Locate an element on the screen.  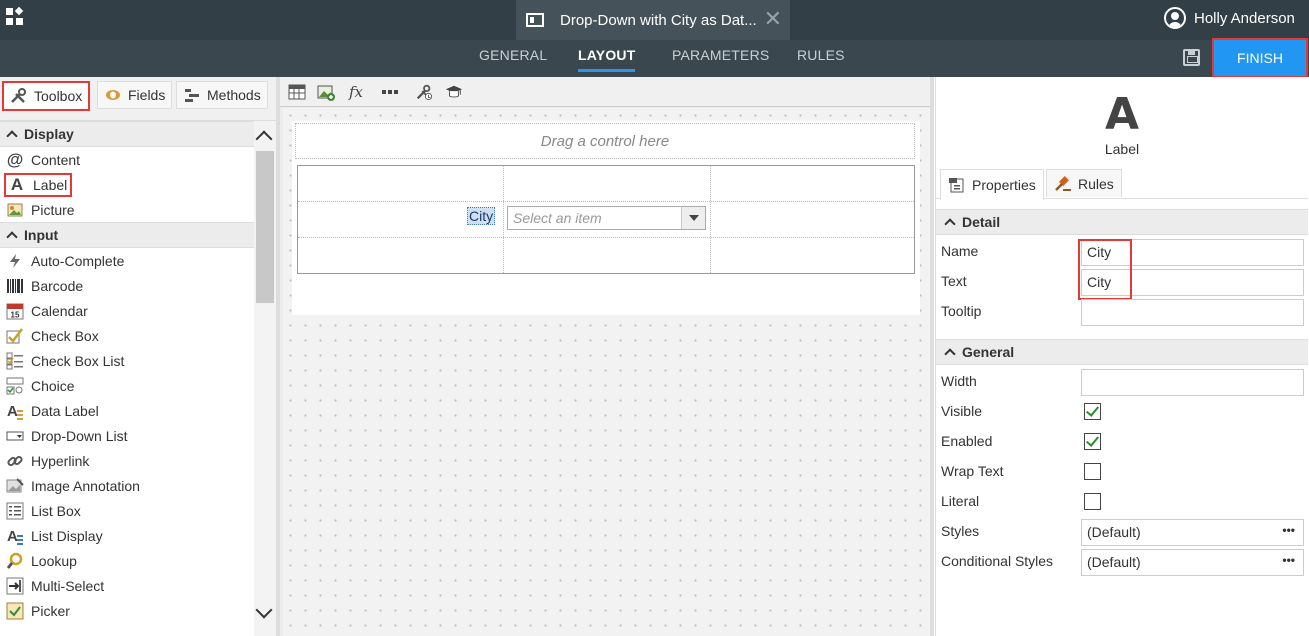
city-dropdown: Select an item is located at coordinates (606, 218).